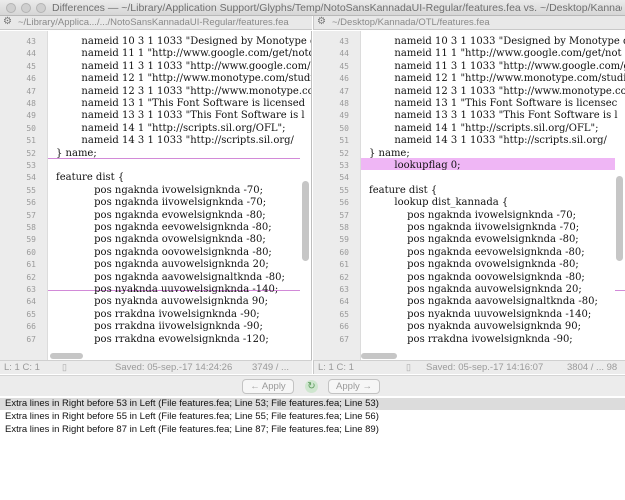  I want to click on left-gear-icon: ⚙, so click(7, 21).